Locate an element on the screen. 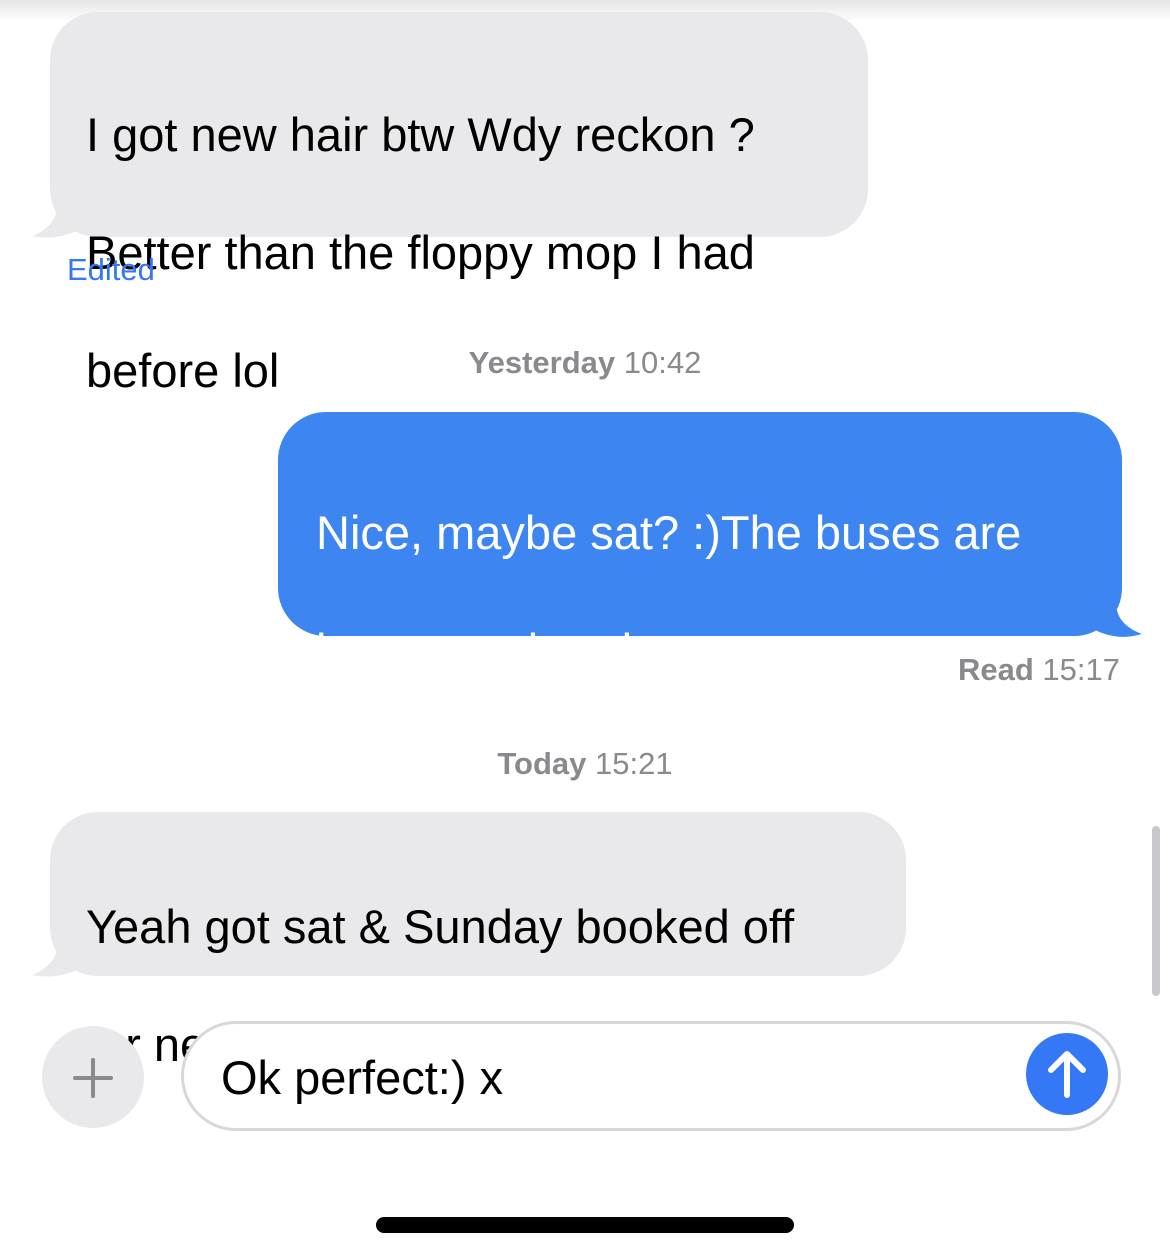 Image resolution: width=1170 pixels, height=1257 pixels. timestamp-divider: Yesterday 10:42 is located at coordinates (585, 363).